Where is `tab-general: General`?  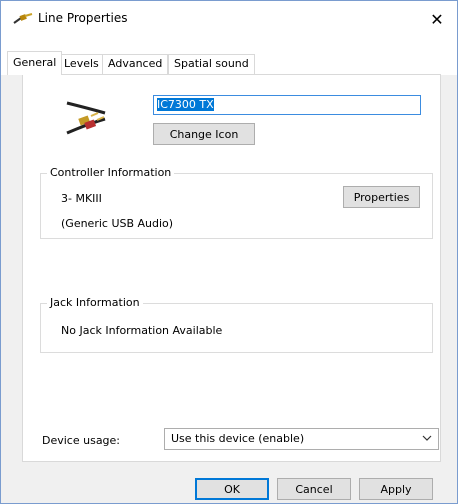 tab-general: General is located at coordinates (35, 63).